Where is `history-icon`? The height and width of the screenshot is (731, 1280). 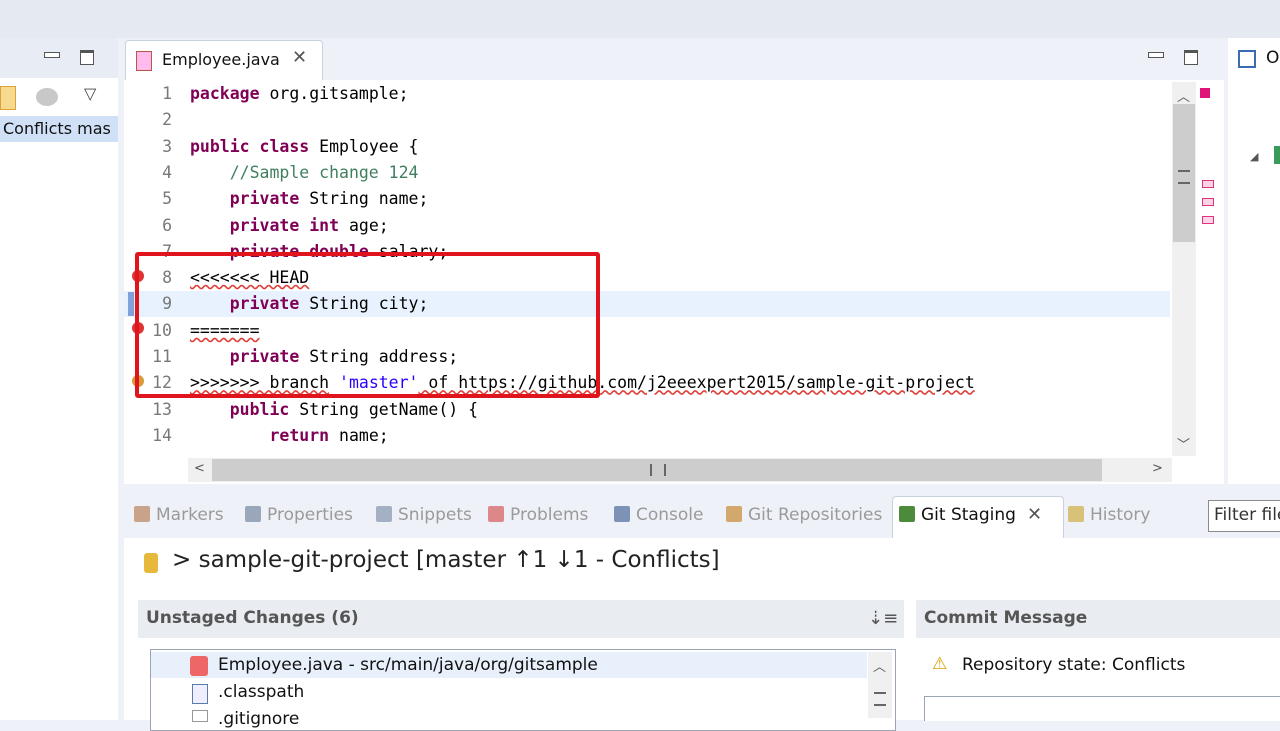 history-icon is located at coordinates (1076, 514).